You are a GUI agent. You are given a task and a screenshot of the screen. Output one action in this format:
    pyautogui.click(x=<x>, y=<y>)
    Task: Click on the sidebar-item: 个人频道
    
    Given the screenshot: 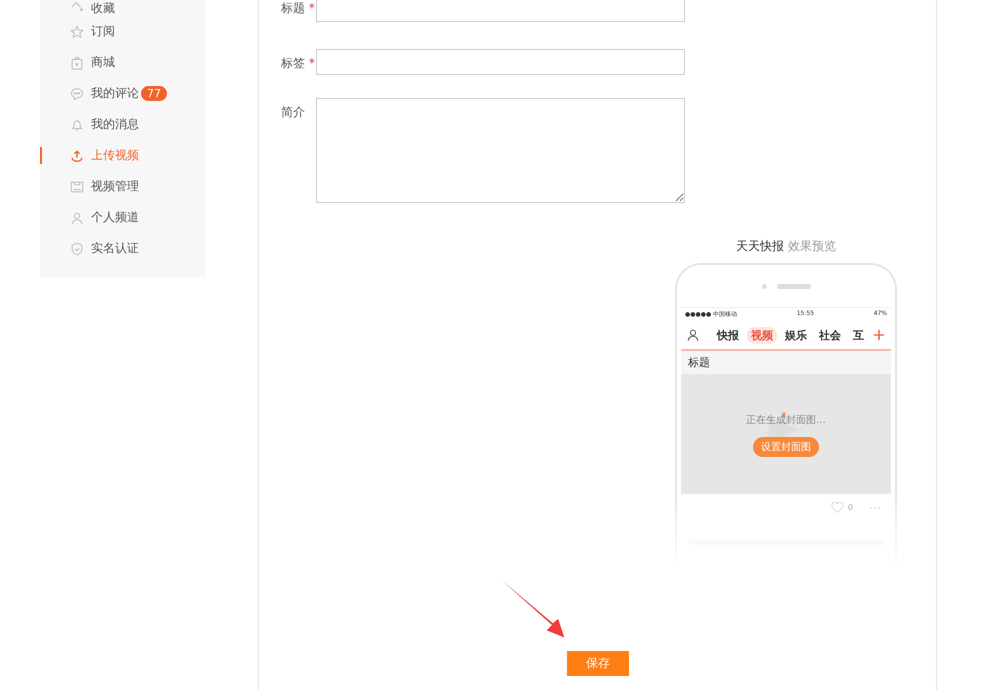 What is the action you would take?
    pyautogui.click(x=122, y=217)
    